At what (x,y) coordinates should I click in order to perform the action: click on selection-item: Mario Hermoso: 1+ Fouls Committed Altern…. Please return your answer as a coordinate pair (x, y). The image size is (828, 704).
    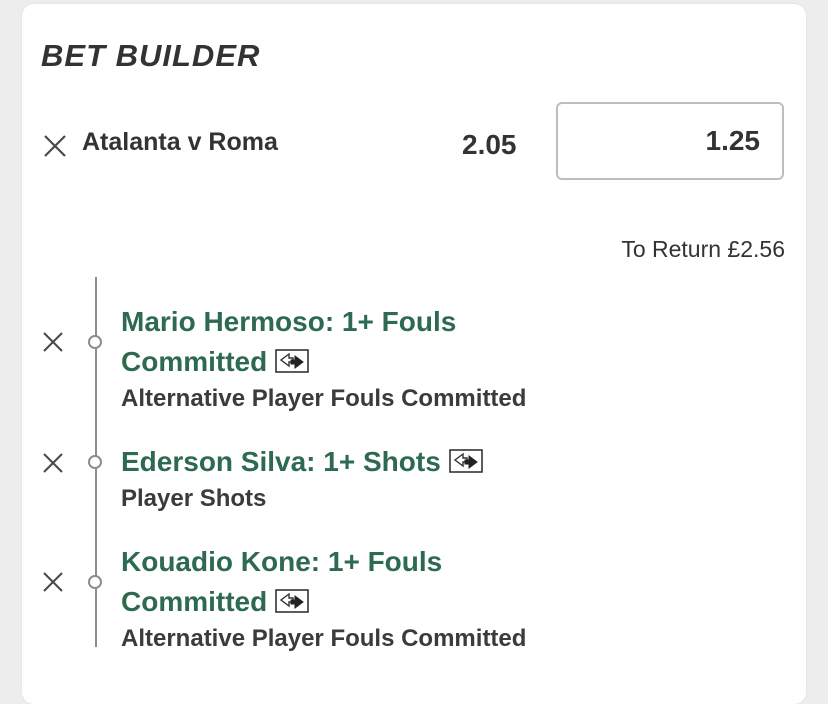
    Looking at the image, I should click on (323, 359).